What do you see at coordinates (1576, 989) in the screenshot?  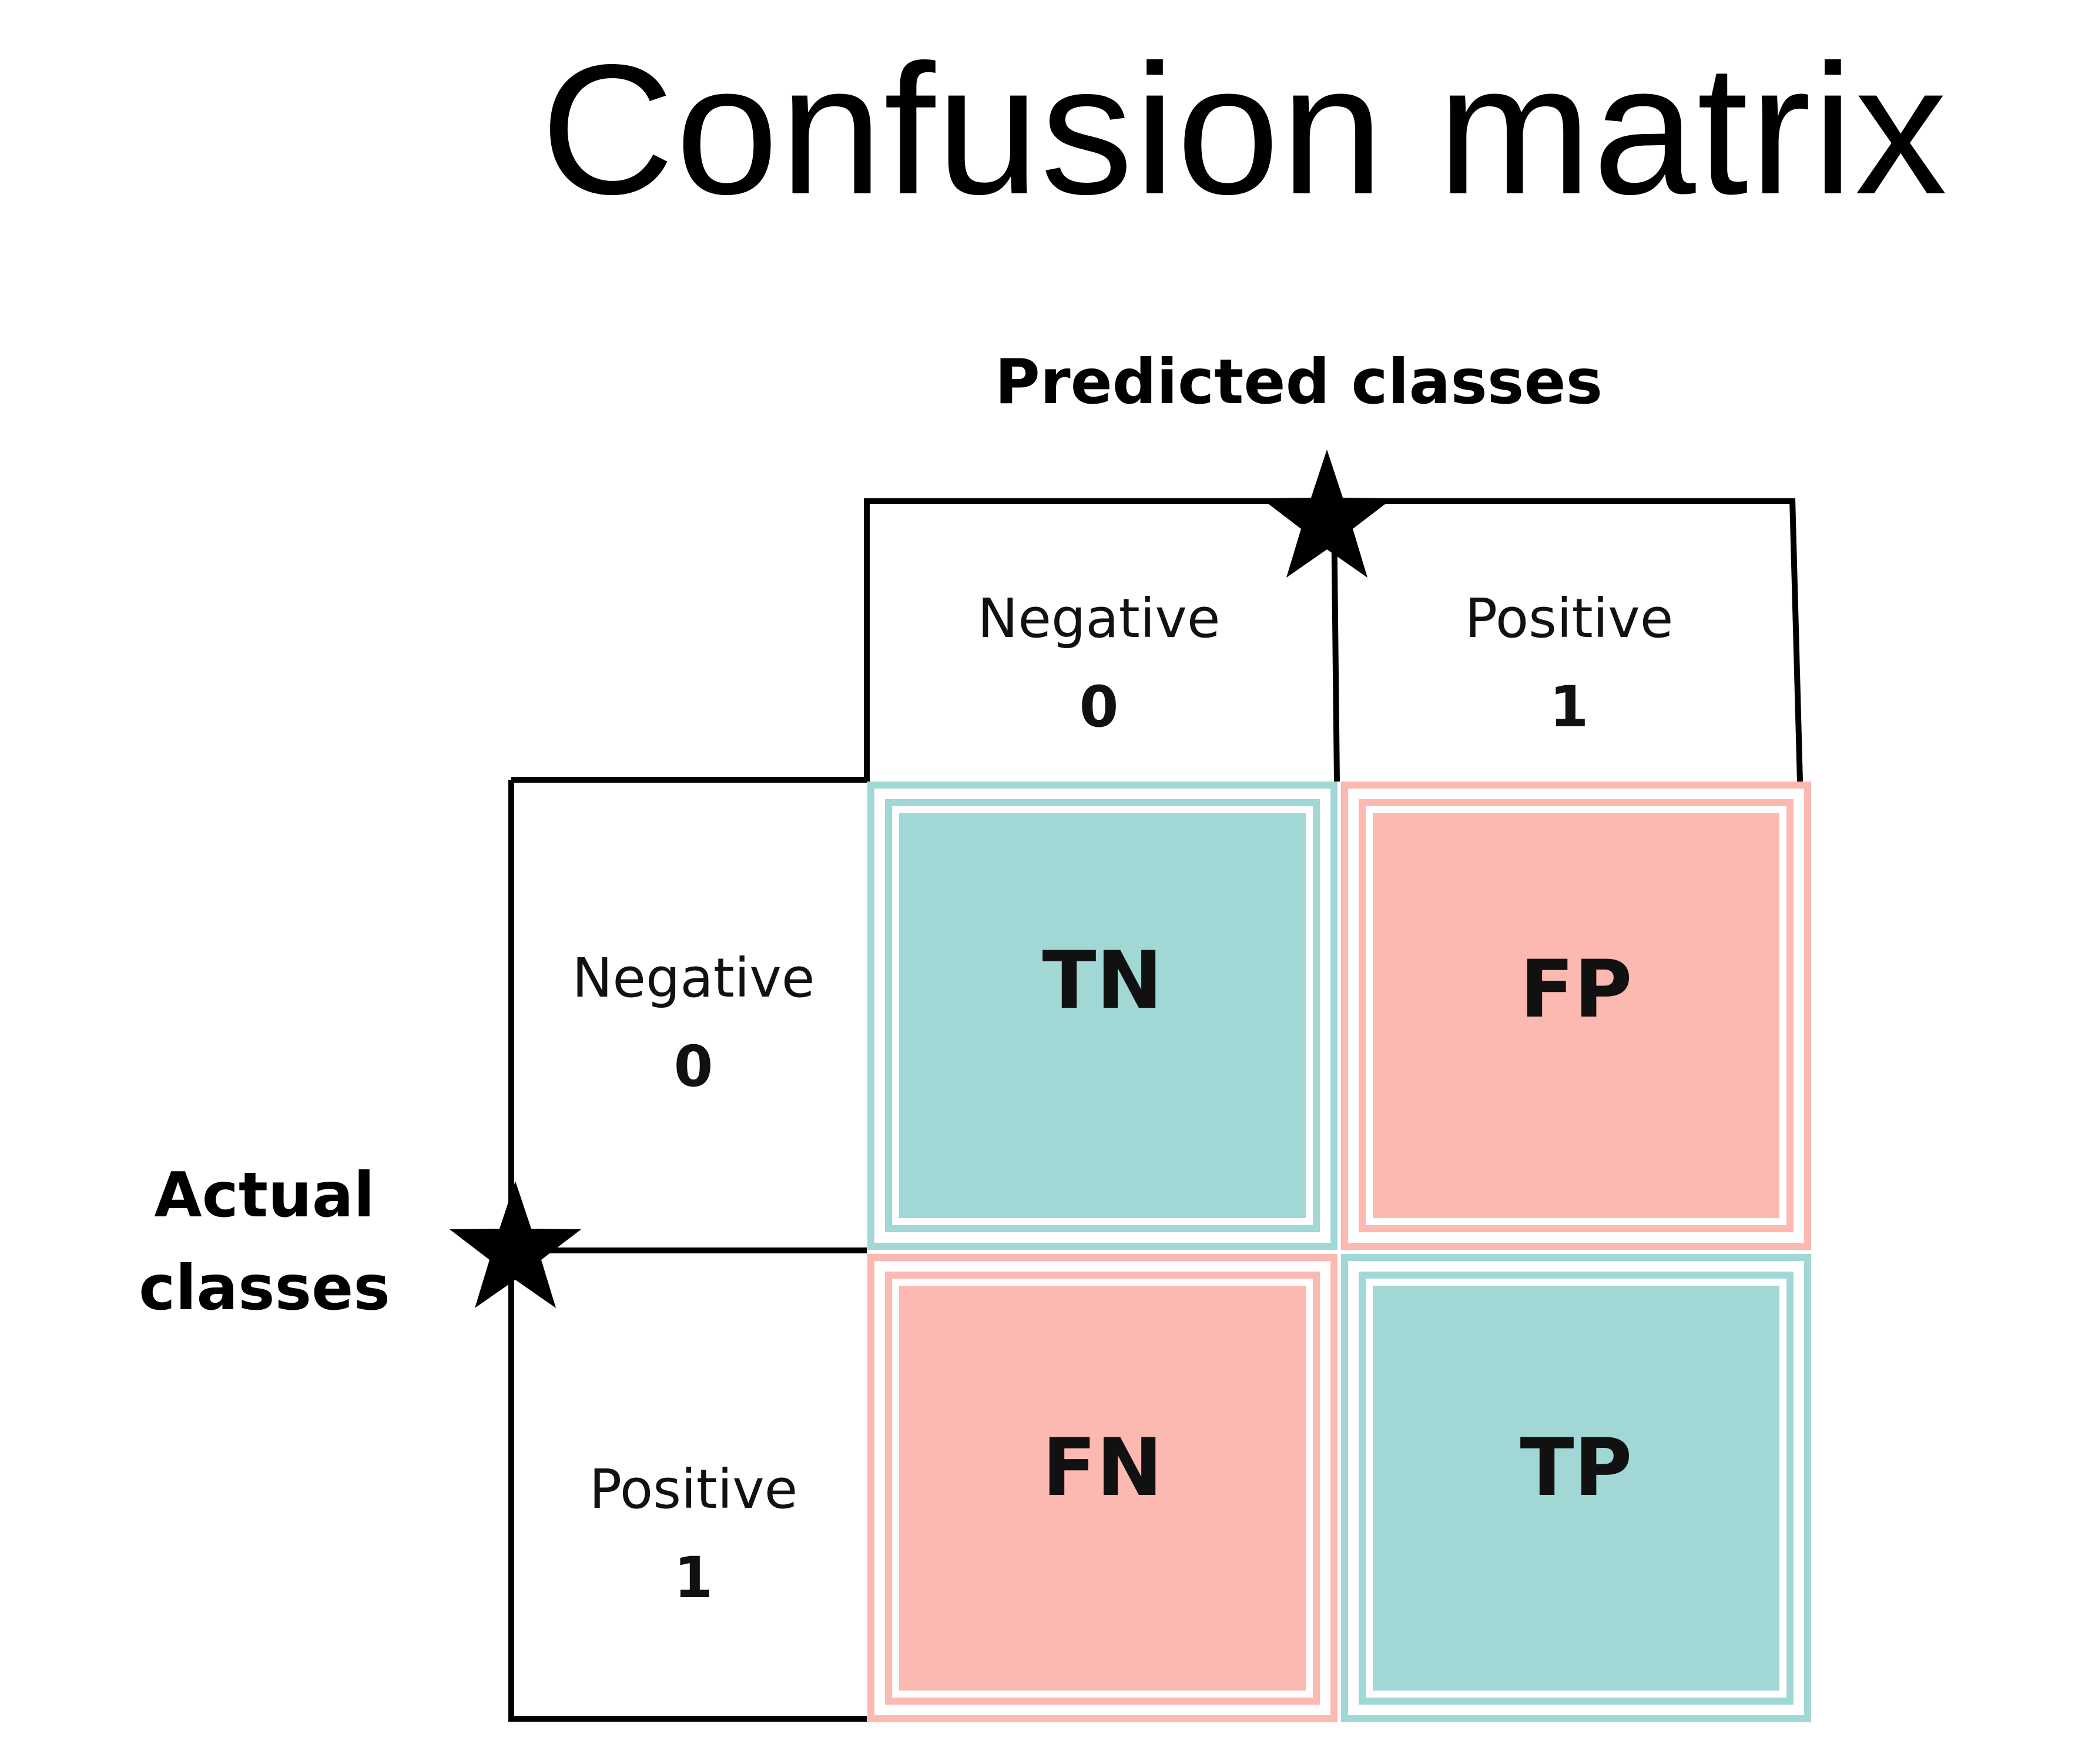 I see `matrix-cell-label: FP` at bounding box center [1576, 989].